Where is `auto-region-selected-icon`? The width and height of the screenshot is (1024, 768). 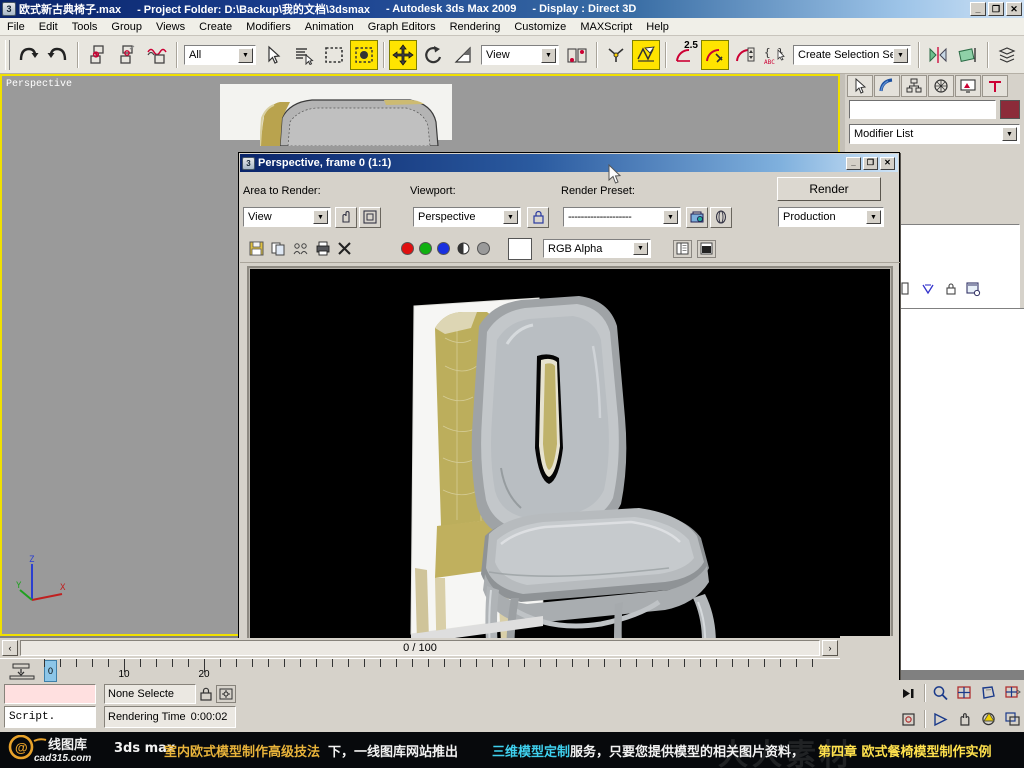 auto-region-selected-icon is located at coordinates (346, 217).